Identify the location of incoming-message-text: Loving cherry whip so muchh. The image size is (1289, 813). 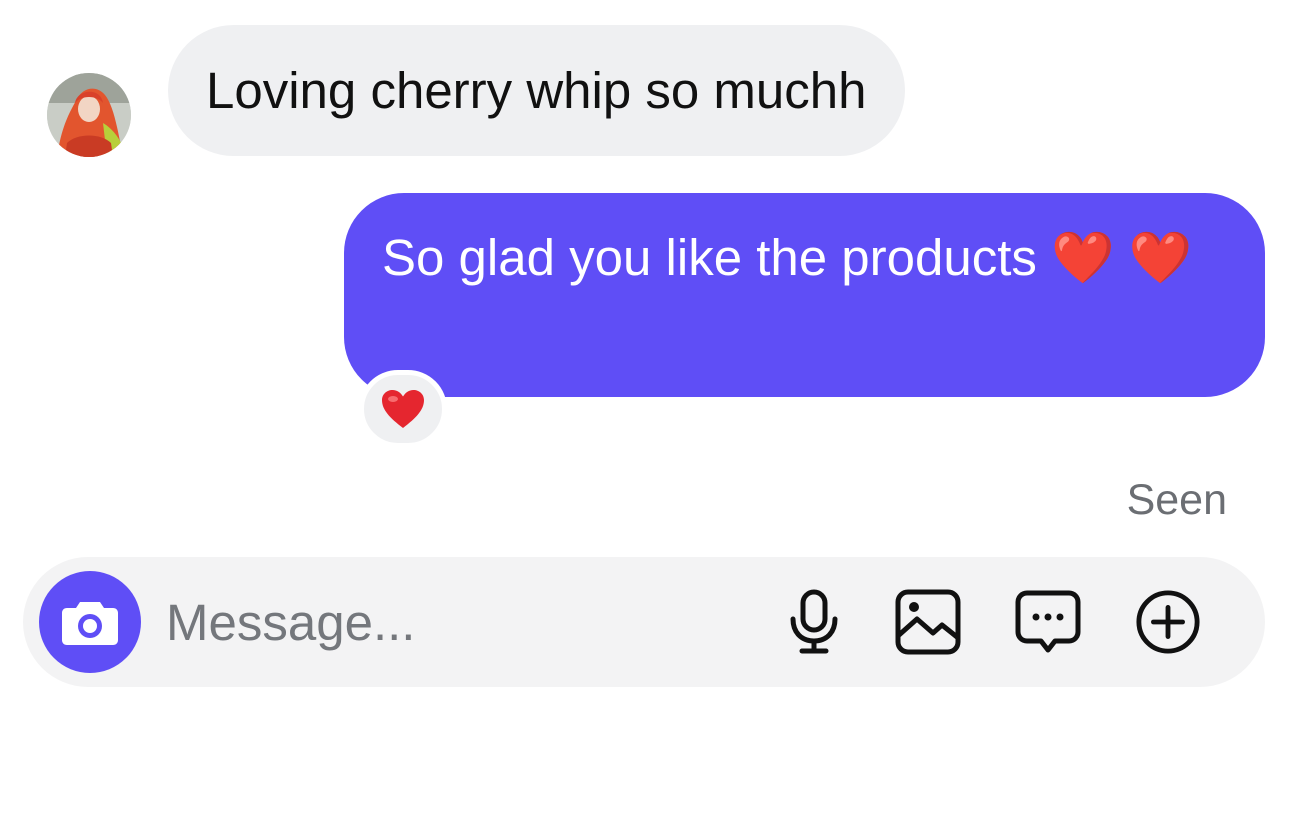
(536, 90).